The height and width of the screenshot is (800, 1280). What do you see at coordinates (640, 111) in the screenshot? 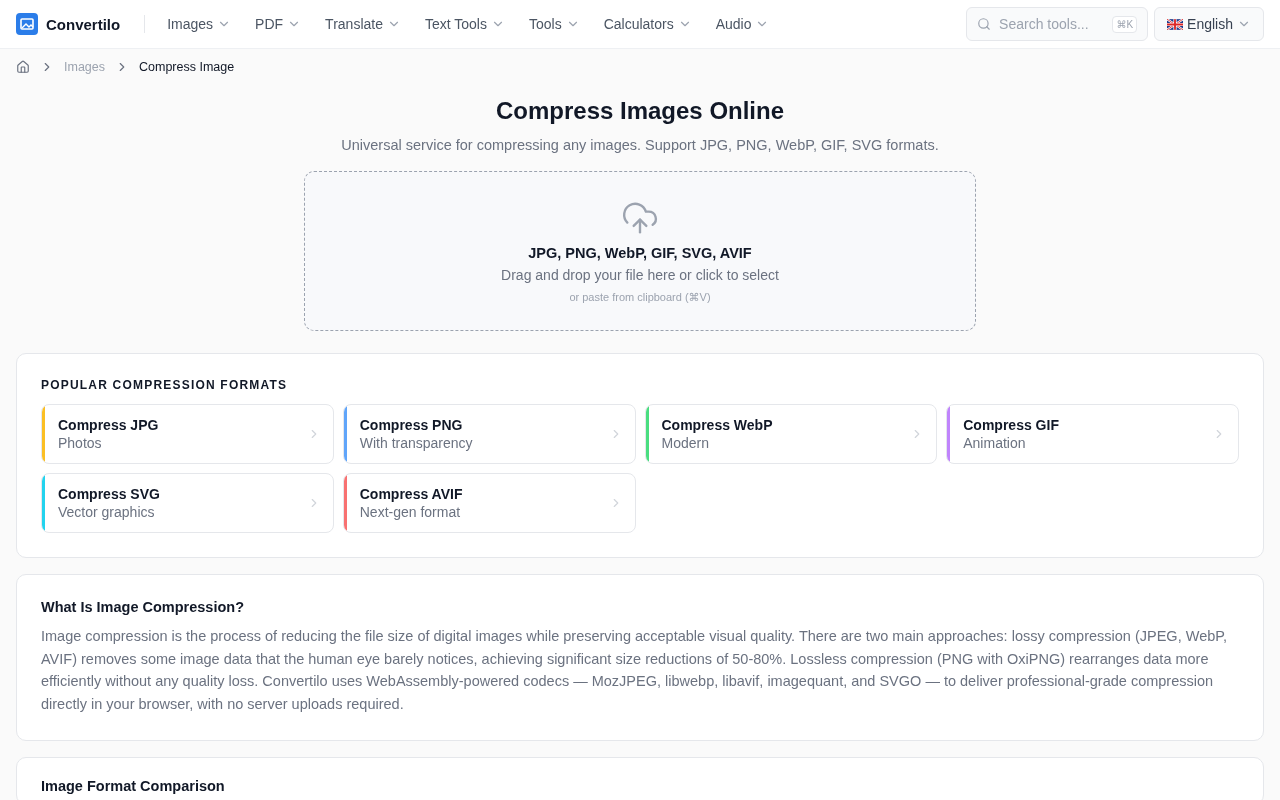
I see `page-title: Compress Images Online` at bounding box center [640, 111].